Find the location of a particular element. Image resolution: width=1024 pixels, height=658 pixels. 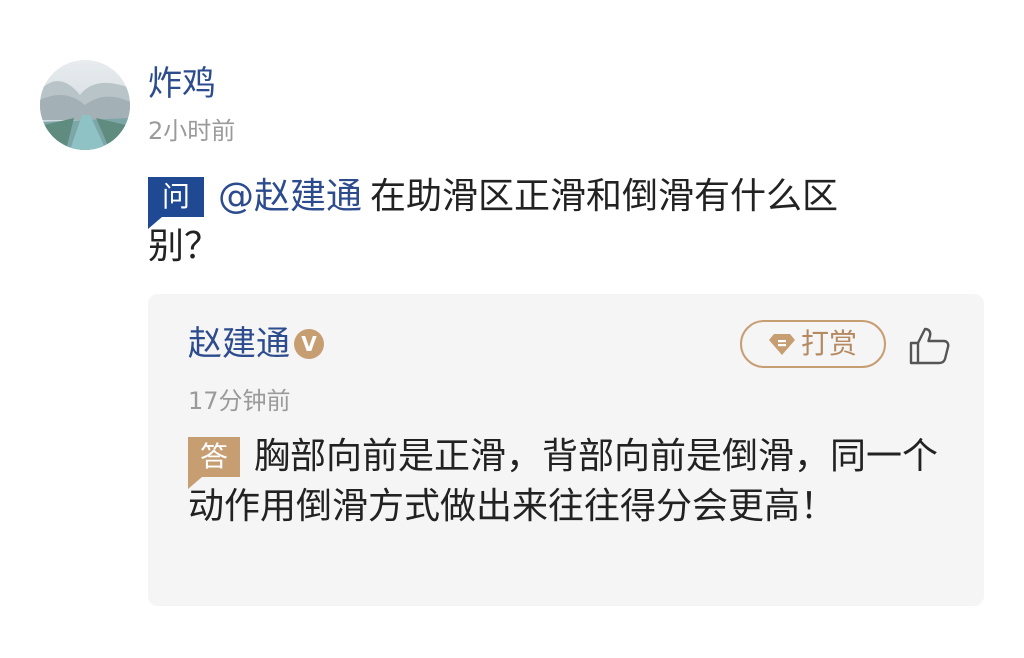

answerer-row: 赵建通 V is located at coordinates (256, 344).